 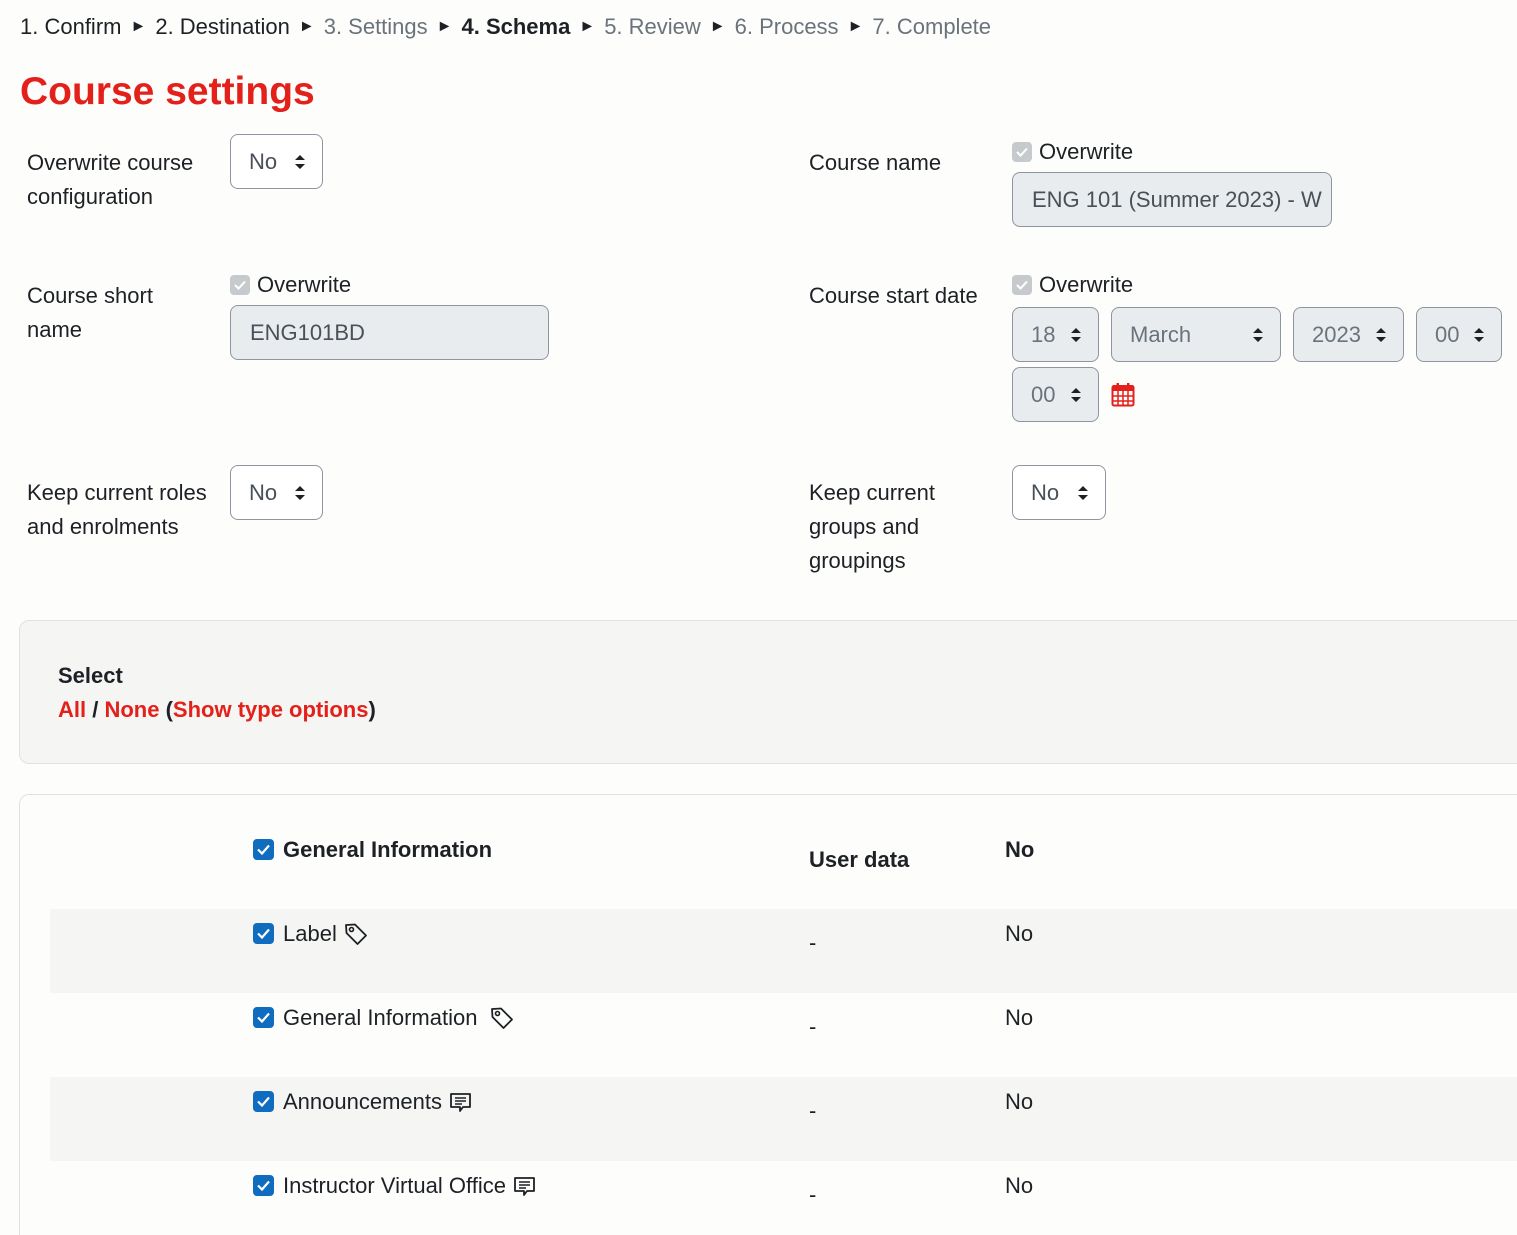 What do you see at coordinates (117, 509) in the screenshot?
I see `keep-roles-label: Keep current roles and enrolments` at bounding box center [117, 509].